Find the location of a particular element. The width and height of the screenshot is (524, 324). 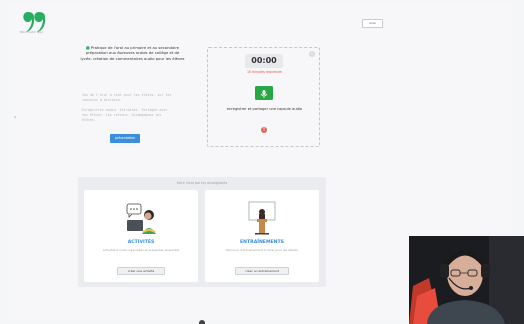

record-button is located at coordinates (264, 93).